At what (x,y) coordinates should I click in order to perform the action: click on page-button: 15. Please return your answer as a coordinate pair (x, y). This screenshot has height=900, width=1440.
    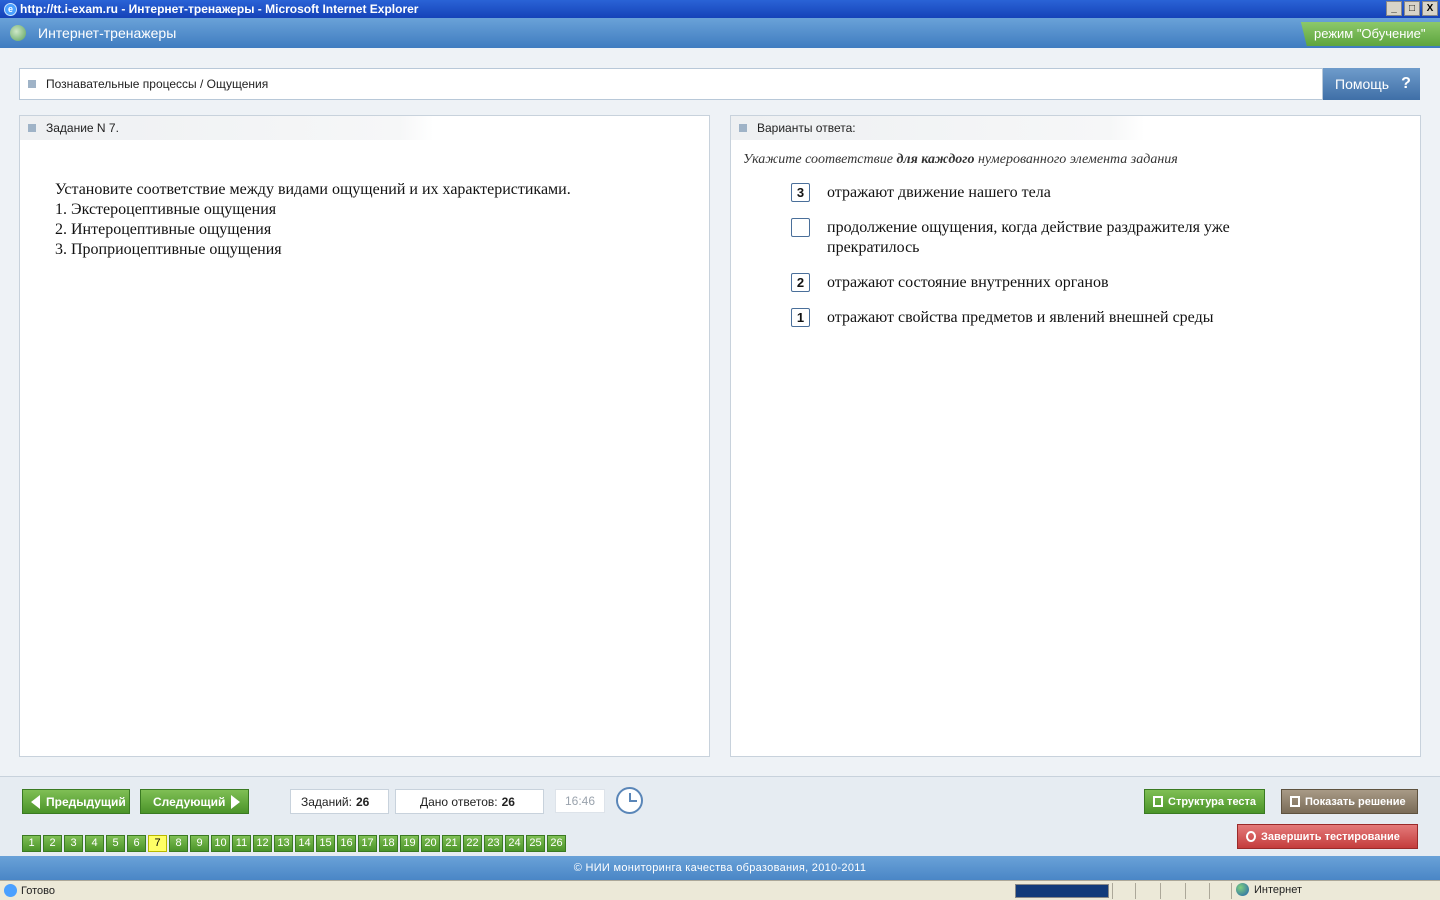
    Looking at the image, I should click on (325, 843).